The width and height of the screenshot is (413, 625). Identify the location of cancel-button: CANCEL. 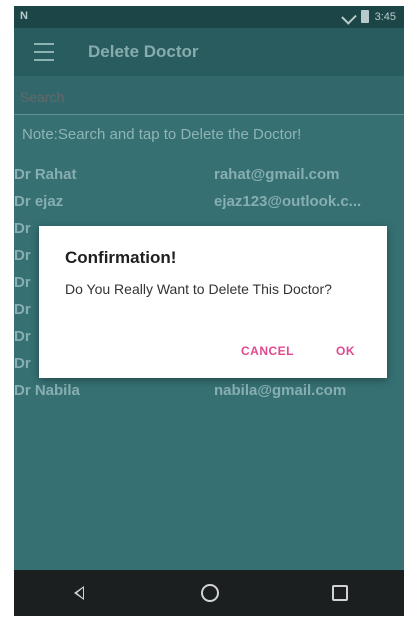
(267, 351).